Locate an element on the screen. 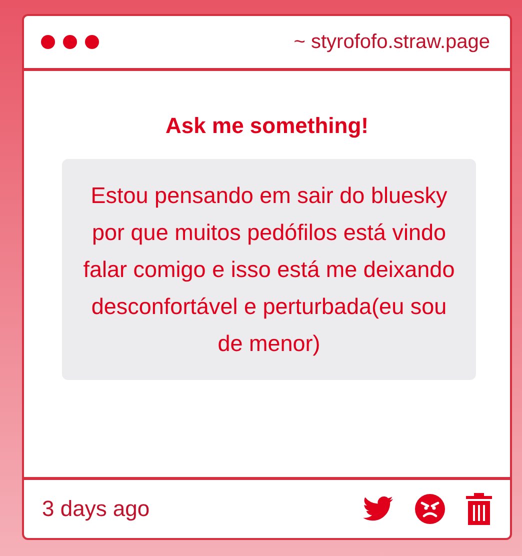 Image resolution: width=522 pixels, height=556 pixels. angry-face-icon is located at coordinates (430, 509).